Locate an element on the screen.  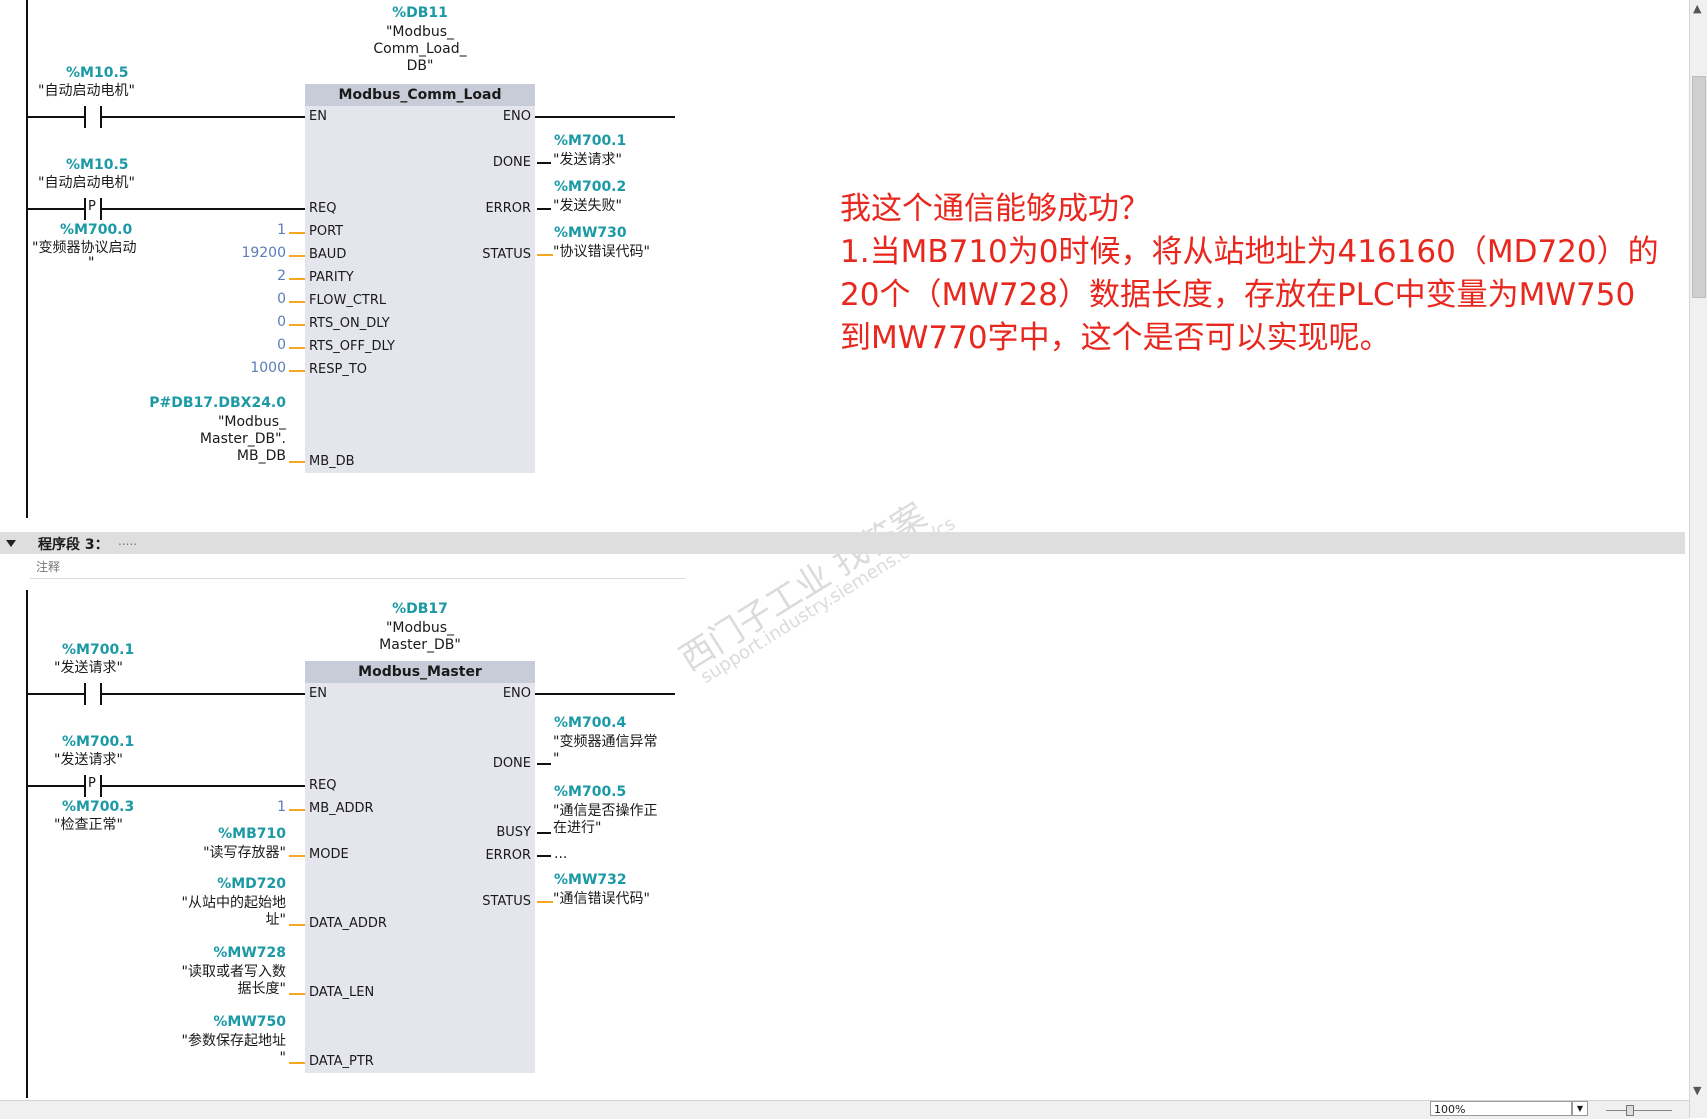
vertical-scrollbar: ▲ ▼ is located at coordinates (1698, 559).